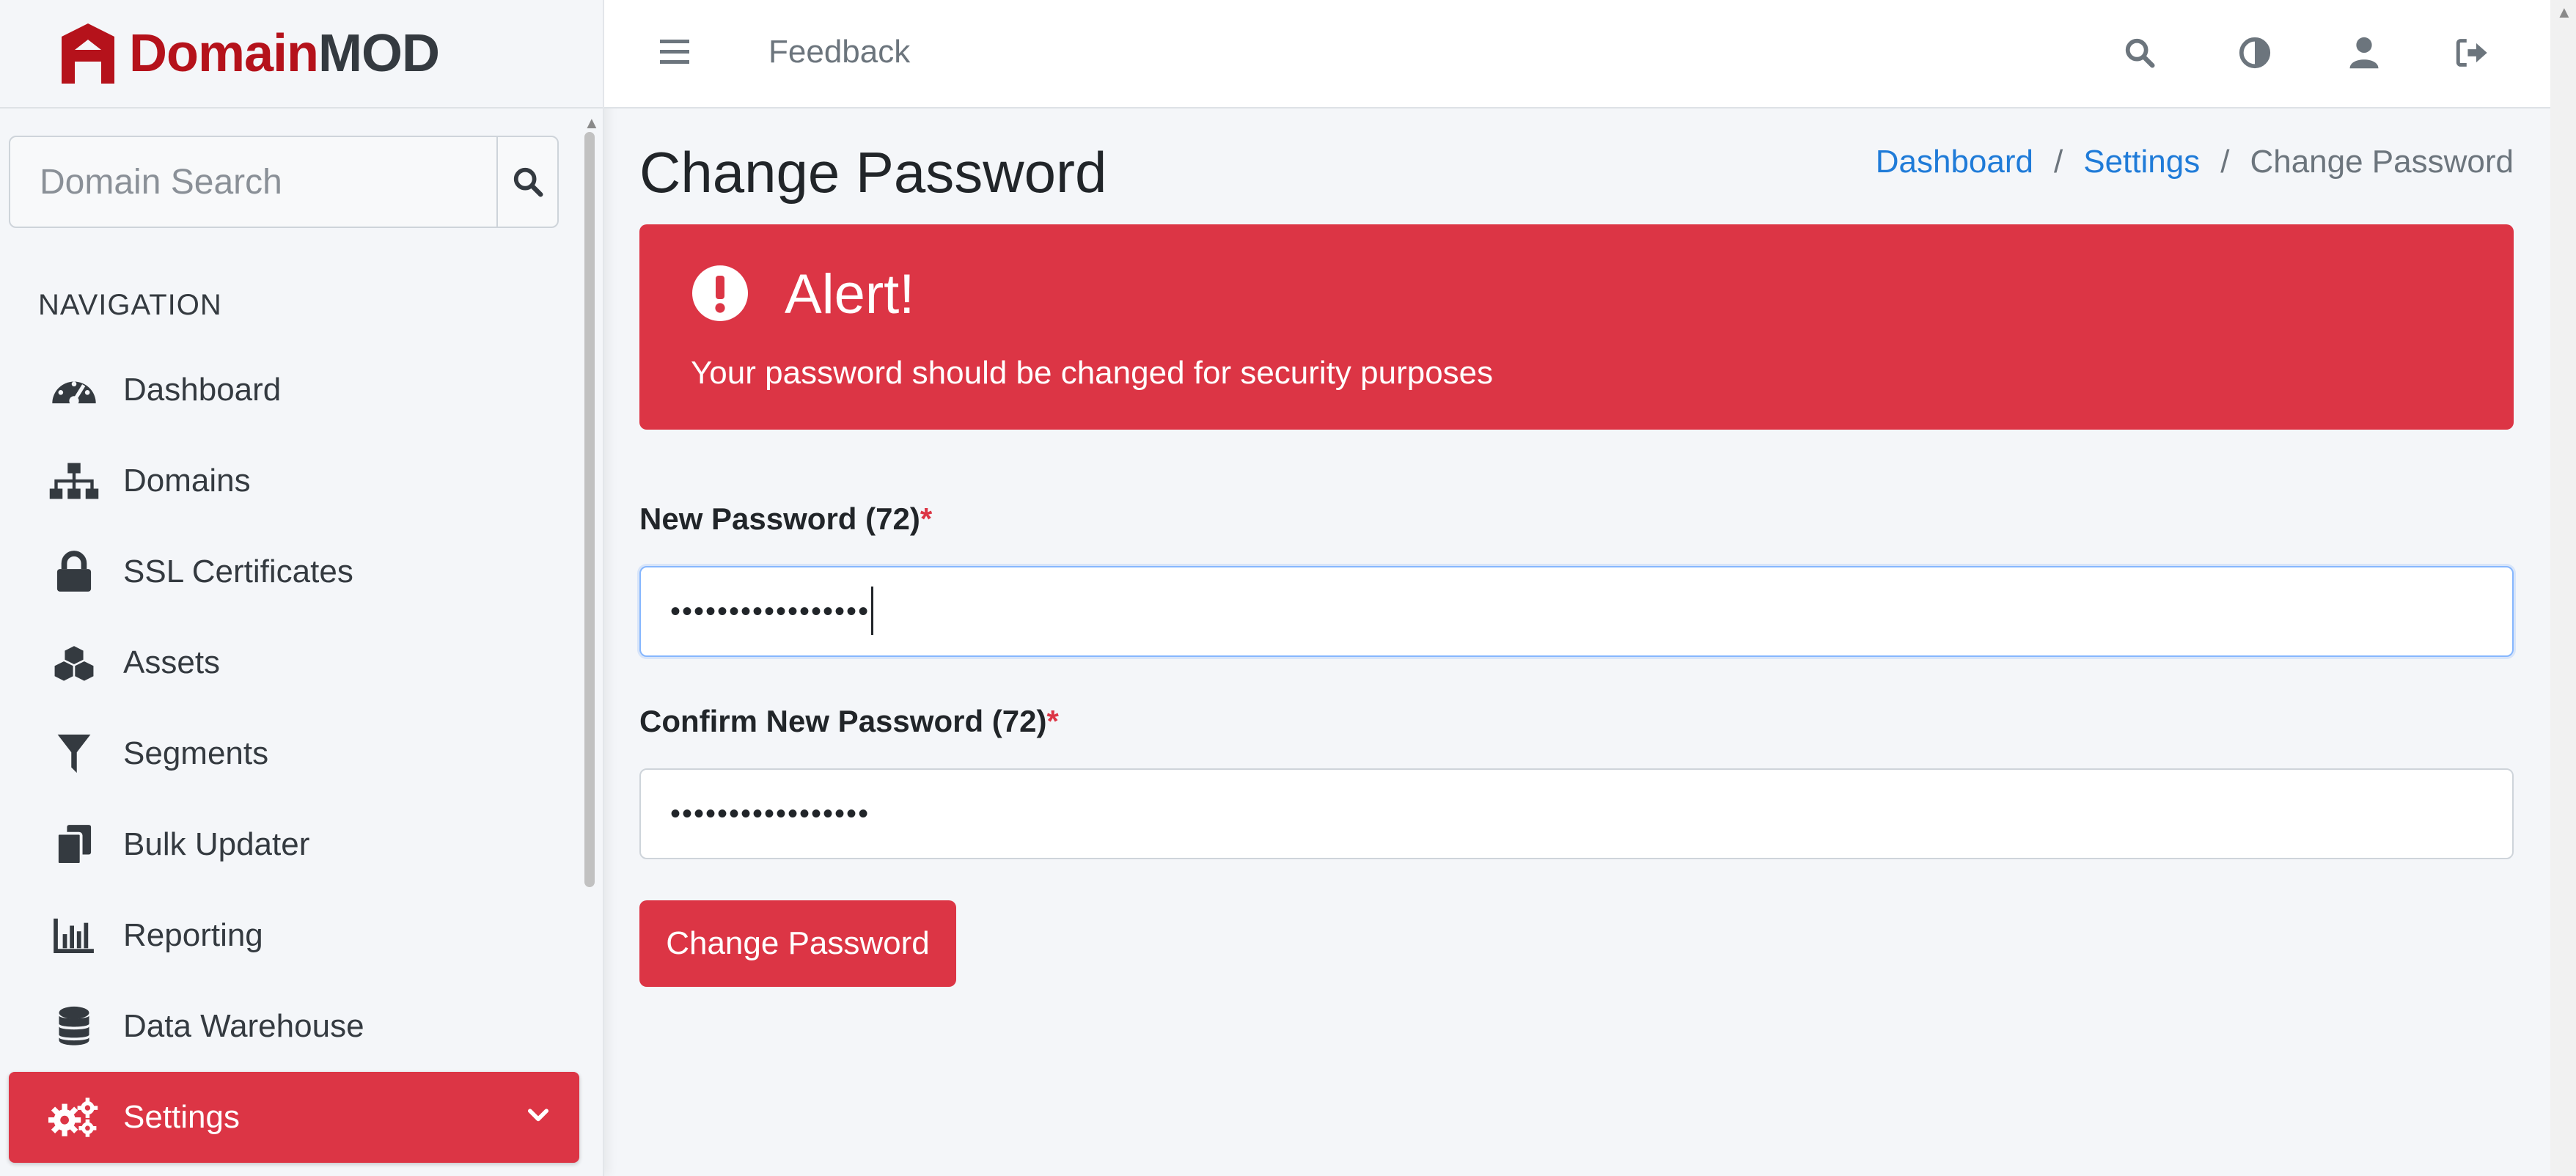 This screenshot has height=1176, width=2576. I want to click on navbar-search-button, so click(2139, 52).